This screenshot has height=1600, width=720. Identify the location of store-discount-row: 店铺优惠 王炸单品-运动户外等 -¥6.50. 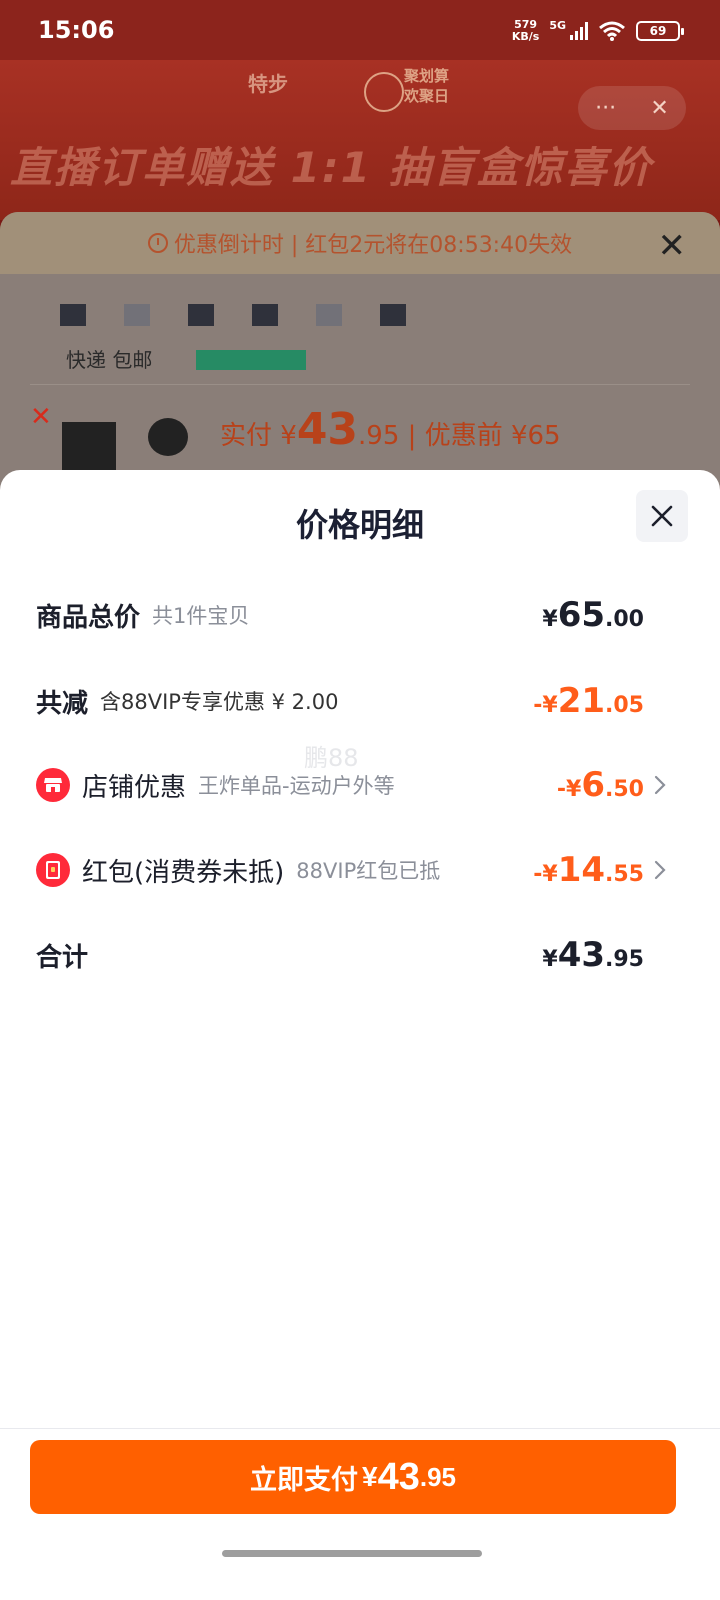
(360, 785).